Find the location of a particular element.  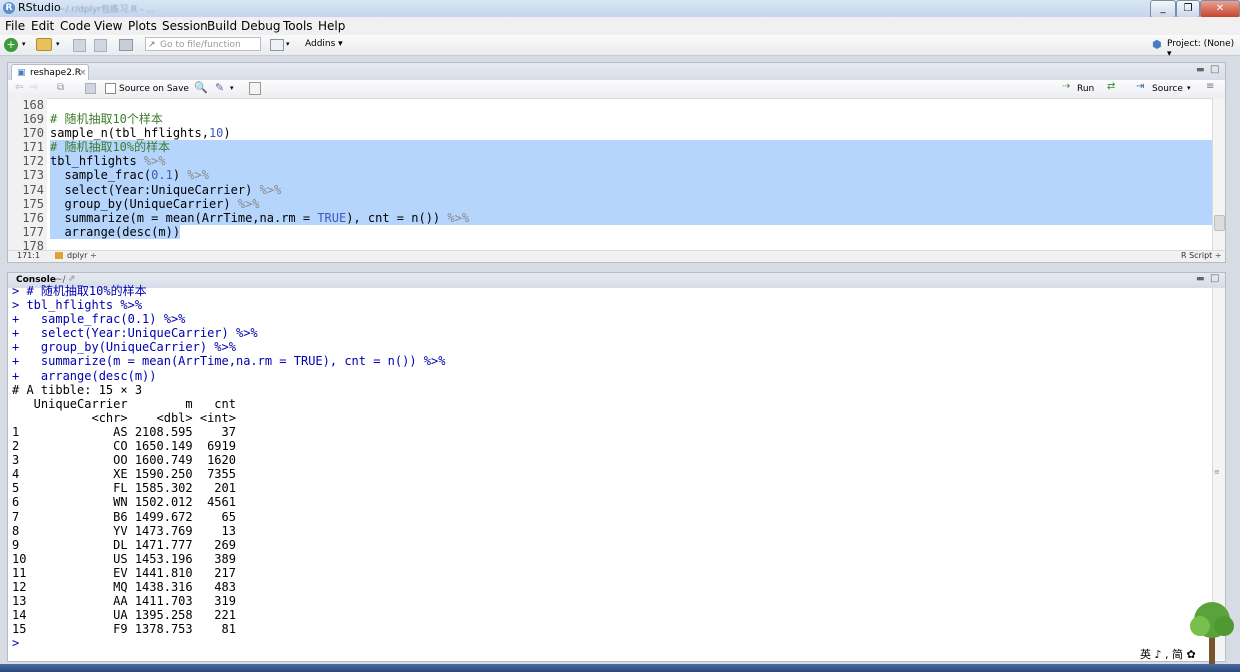

run-button: Run is located at coordinates (1085, 89).